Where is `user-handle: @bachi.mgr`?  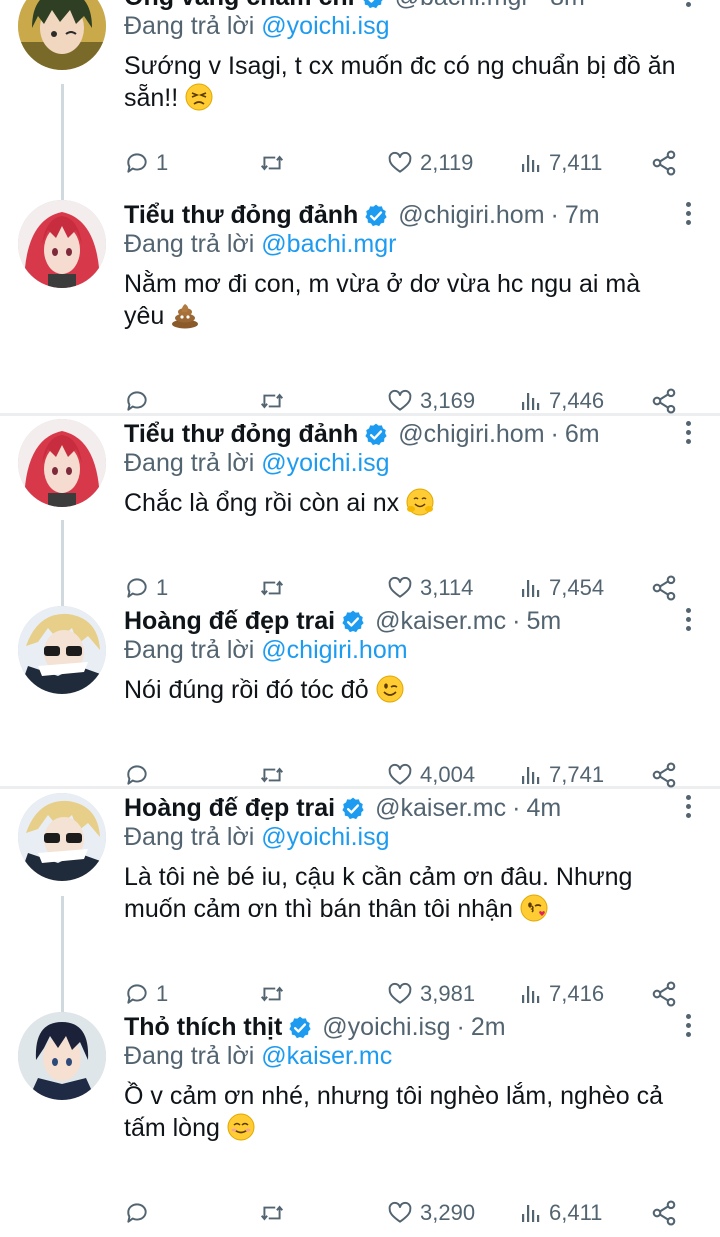
user-handle: @bachi.mgr is located at coordinates (462, 6).